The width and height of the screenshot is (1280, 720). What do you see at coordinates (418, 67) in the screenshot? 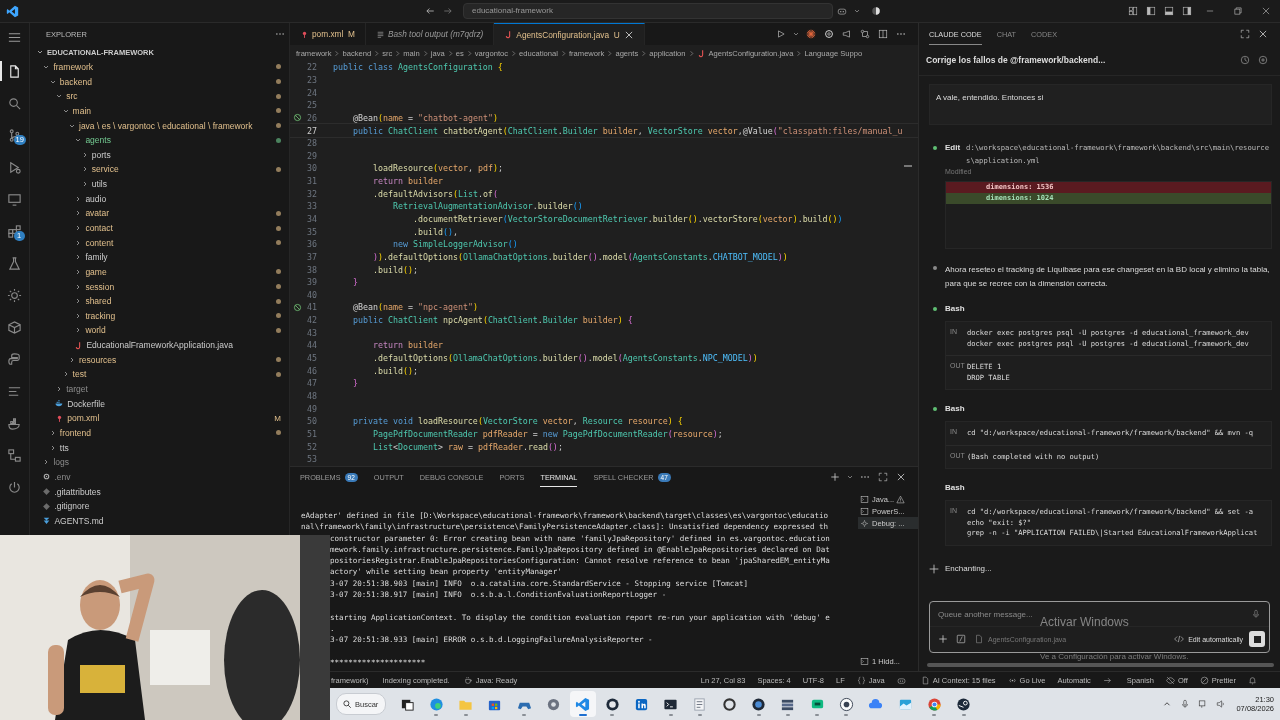
I see `code-line: public class AgentsConfiguration {` at bounding box center [418, 67].